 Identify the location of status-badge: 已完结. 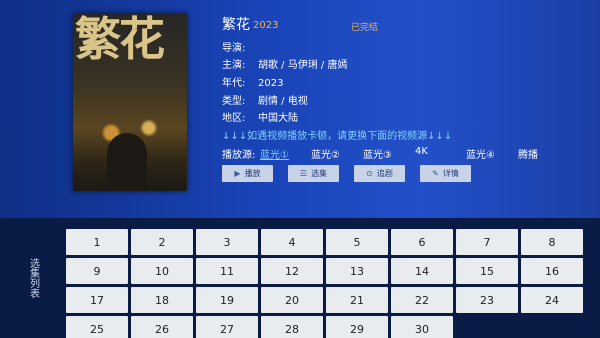
(365, 28).